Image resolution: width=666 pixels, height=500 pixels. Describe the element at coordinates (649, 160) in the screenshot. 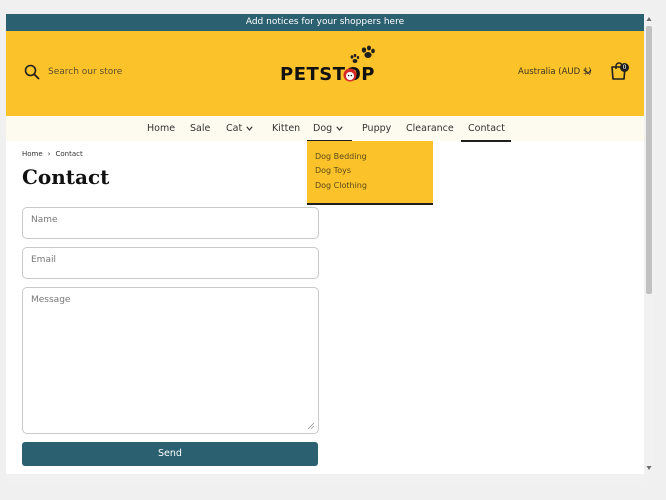

I see `scrollbar-thumb` at that location.